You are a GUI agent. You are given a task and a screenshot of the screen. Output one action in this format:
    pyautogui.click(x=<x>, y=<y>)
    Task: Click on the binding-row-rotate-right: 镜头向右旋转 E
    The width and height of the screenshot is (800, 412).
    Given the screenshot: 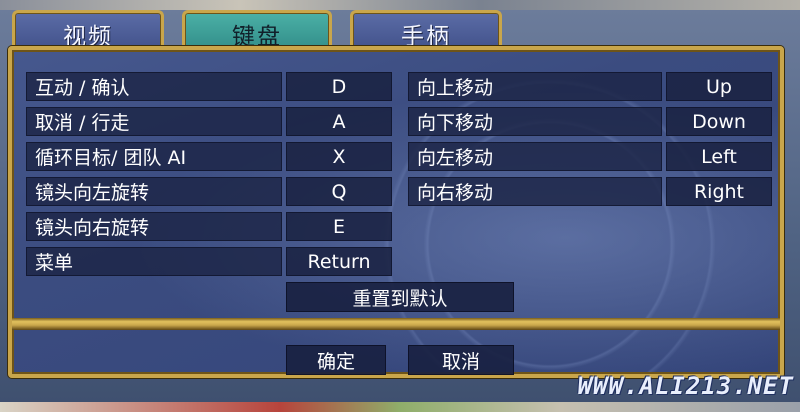 What is the action you would take?
    pyautogui.click(x=209, y=226)
    